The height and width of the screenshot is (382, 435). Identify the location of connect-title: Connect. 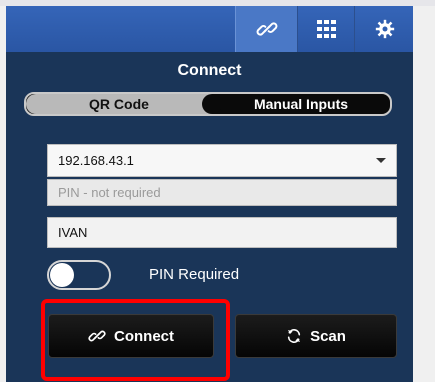
(209, 70).